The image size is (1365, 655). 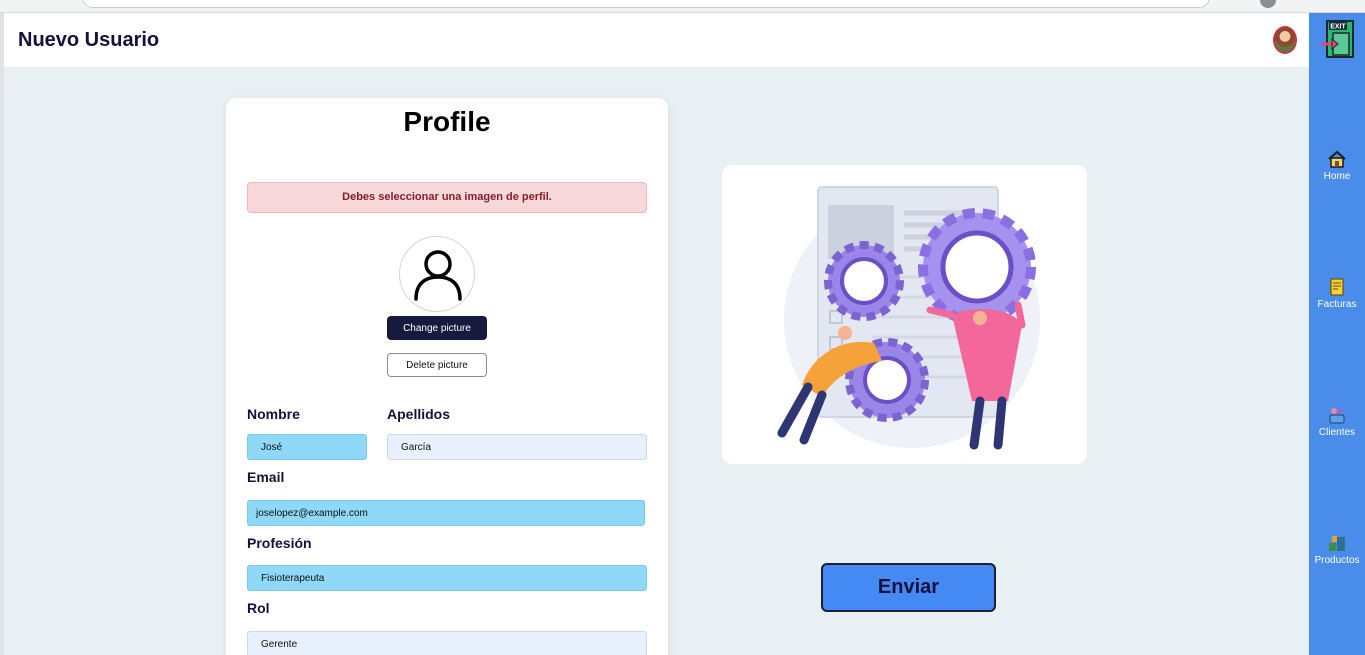 What do you see at coordinates (1337, 560) in the screenshot?
I see `sidebar-item-label: Productos` at bounding box center [1337, 560].